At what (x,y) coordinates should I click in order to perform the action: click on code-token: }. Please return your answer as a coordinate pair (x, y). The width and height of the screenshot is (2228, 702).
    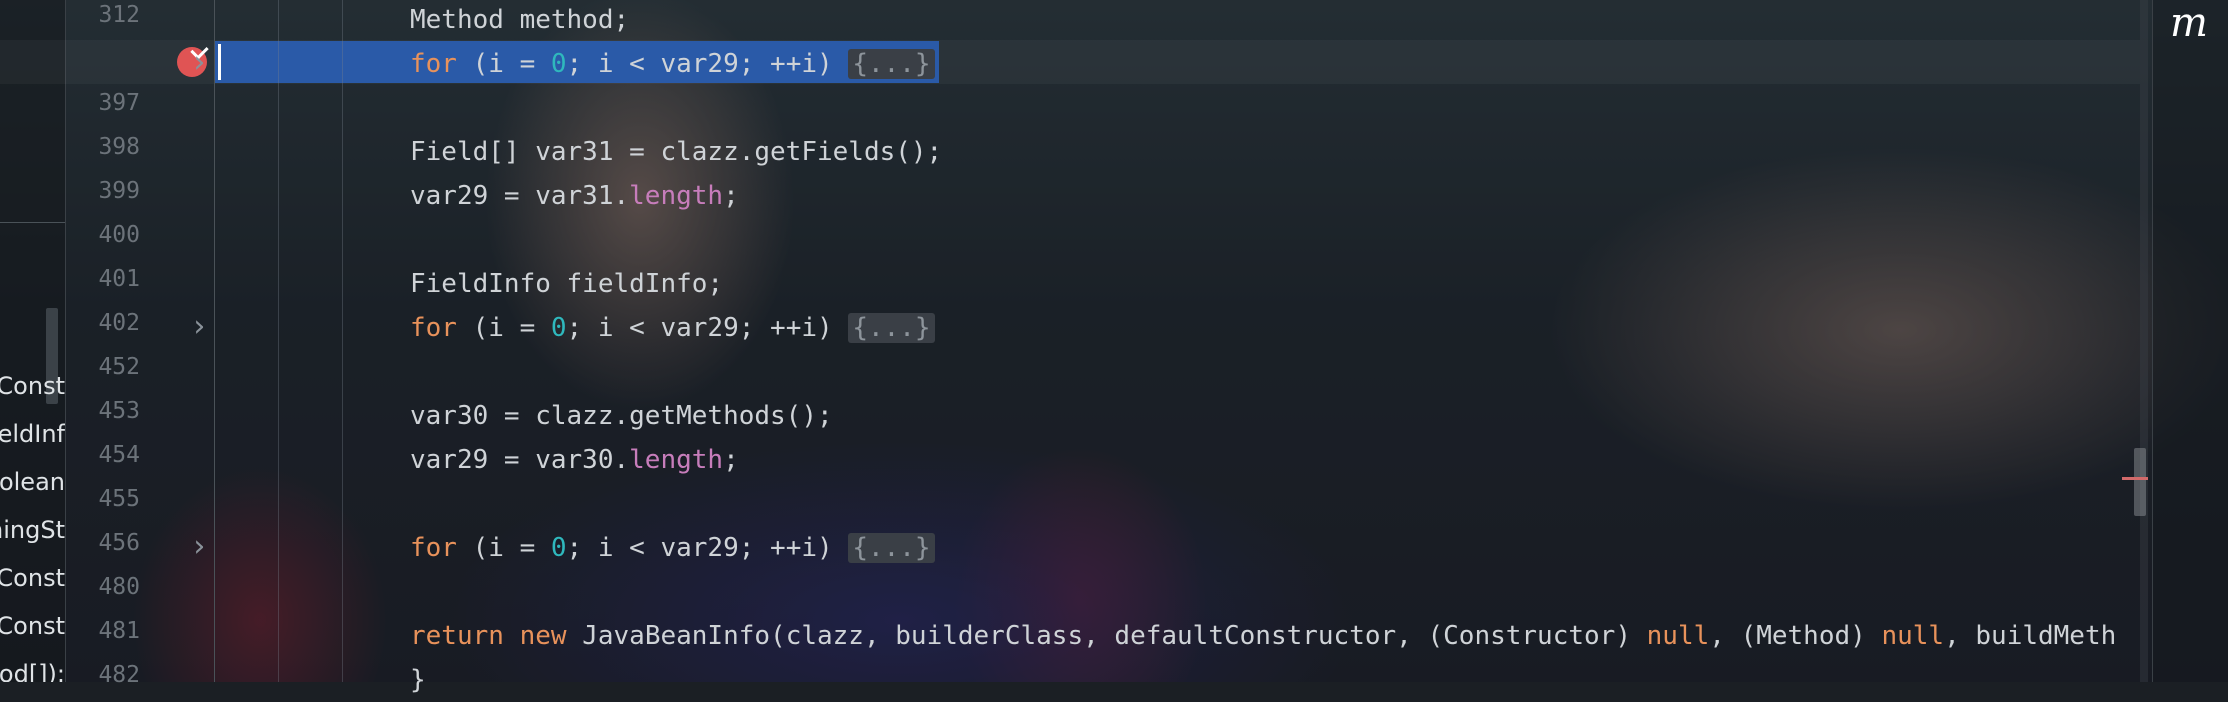
    Looking at the image, I should click on (418, 680).